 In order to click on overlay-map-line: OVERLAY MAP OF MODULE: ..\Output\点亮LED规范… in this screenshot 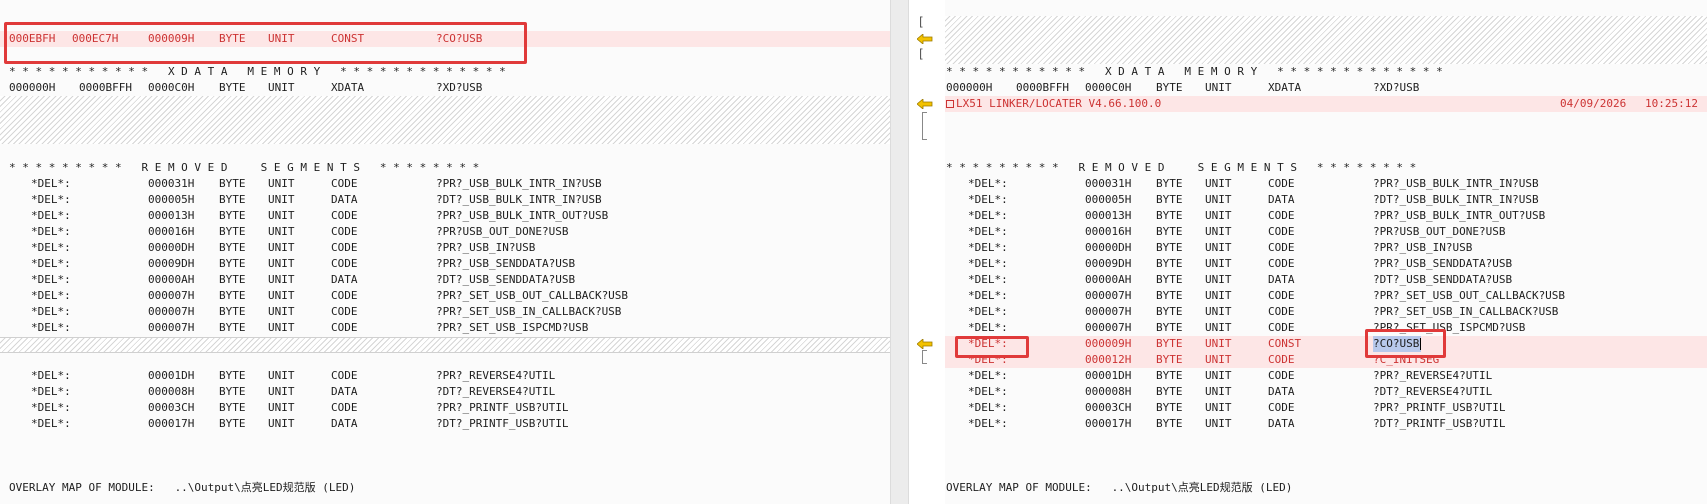, I will do `click(1119, 487)`.